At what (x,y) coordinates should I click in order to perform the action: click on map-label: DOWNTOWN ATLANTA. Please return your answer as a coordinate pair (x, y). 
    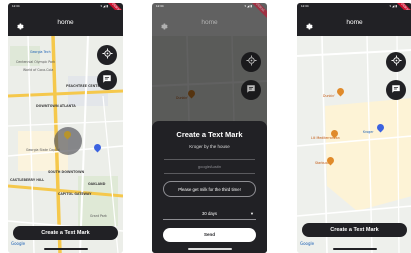
    Looking at the image, I should click on (56, 106).